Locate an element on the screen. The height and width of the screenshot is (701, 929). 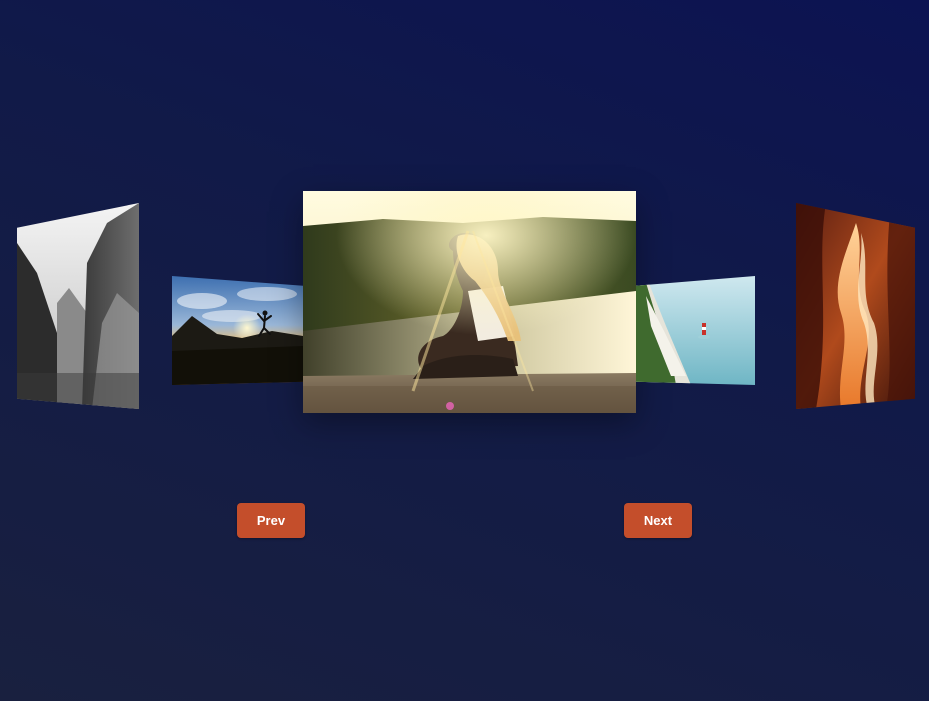
sunset-jump-photo is located at coordinates (237, 330).